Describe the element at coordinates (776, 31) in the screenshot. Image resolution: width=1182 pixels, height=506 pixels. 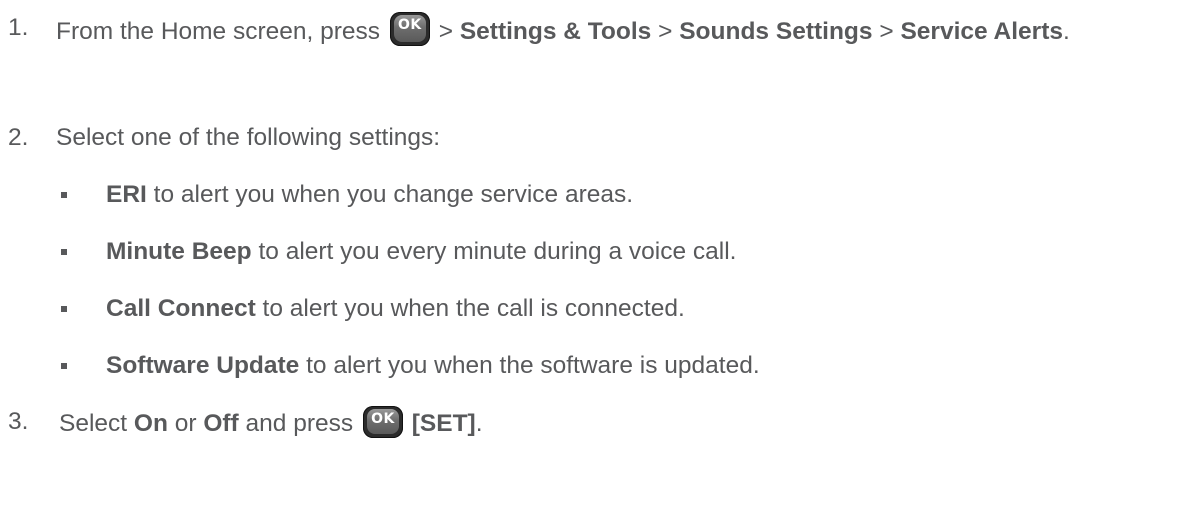
I see `menu-path-sounds-settings: Sounds Settings` at that location.